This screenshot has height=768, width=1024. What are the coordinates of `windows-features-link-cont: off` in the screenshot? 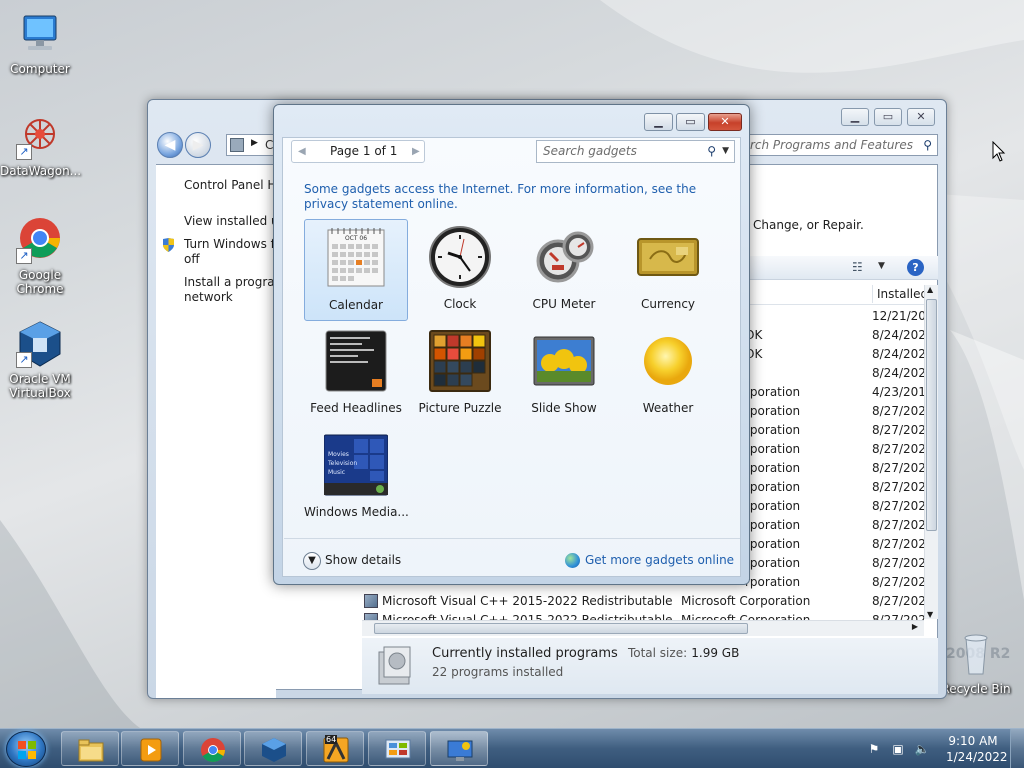 It's located at (192, 259).